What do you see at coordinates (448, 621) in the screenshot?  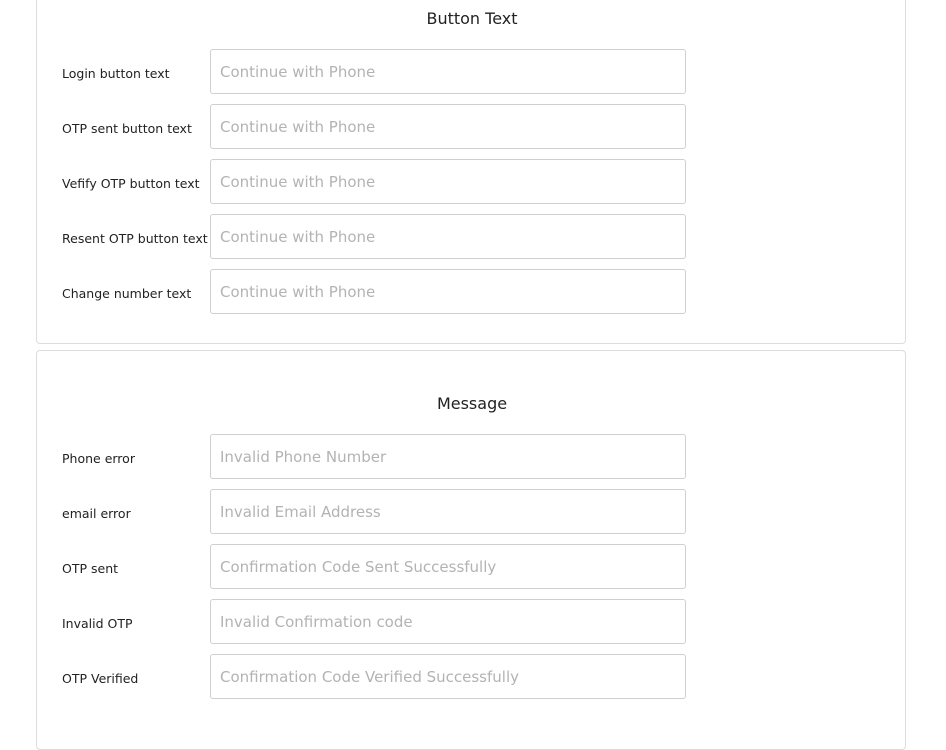 I see `invalid-otp-input` at bounding box center [448, 621].